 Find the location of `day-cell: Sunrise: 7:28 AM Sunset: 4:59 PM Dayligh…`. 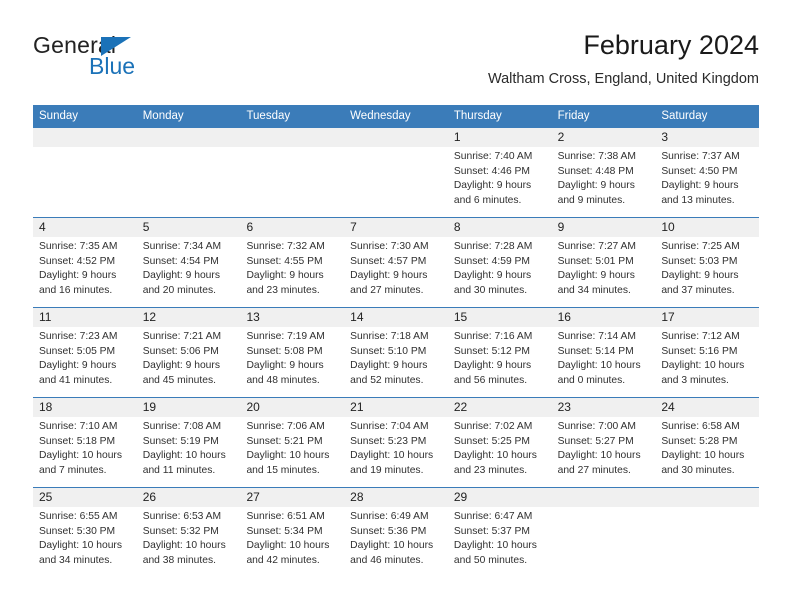

day-cell: Sunrise: 7:28 AM Sunset: 4:59 PM Dayligh… is located at coordinates (500, 272).